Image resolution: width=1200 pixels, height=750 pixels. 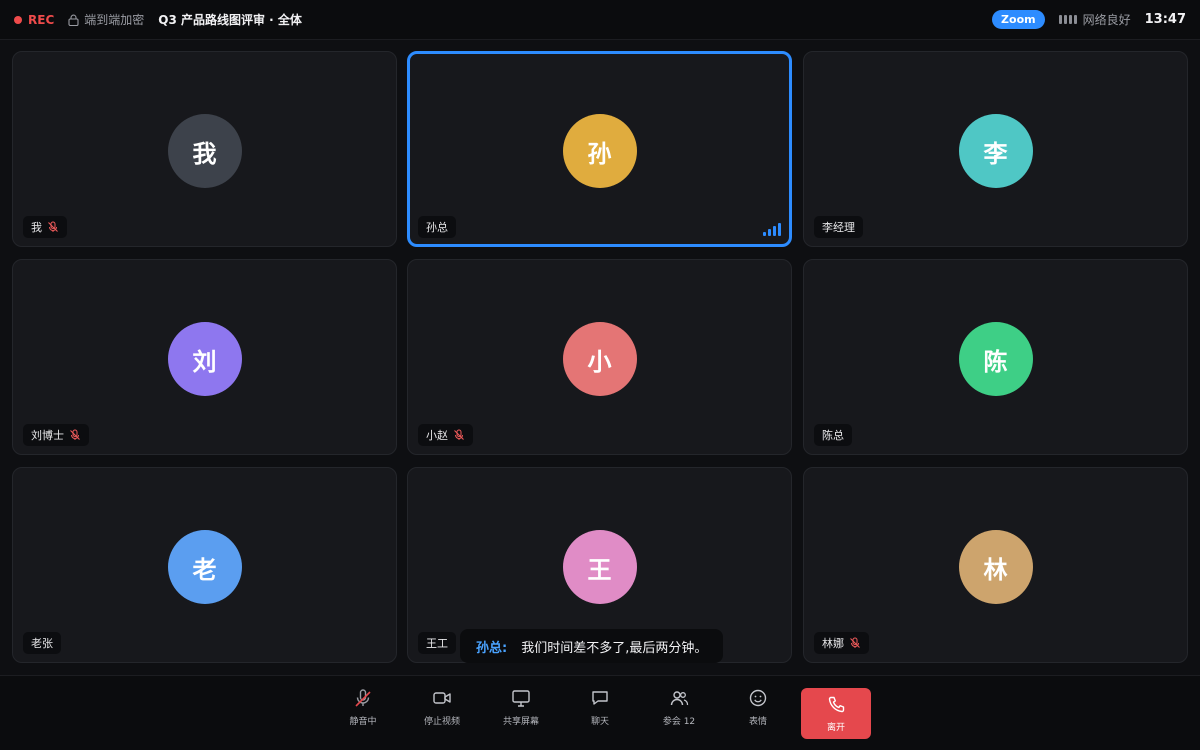 What do you see at coordinates (599, 567) in the screenshot?
I see `avatar: 王` at bounding box center [599, 567].